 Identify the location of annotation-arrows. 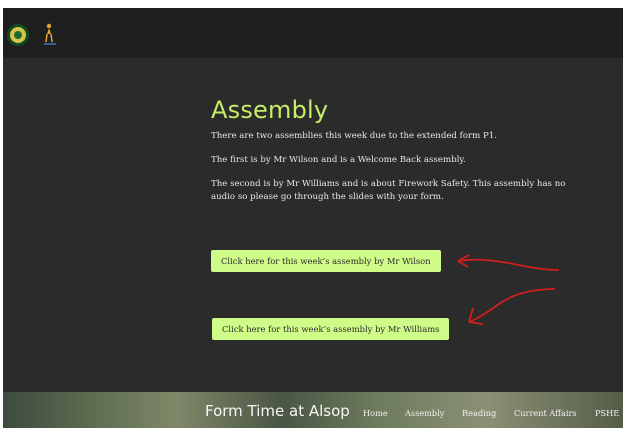
(508, 289).